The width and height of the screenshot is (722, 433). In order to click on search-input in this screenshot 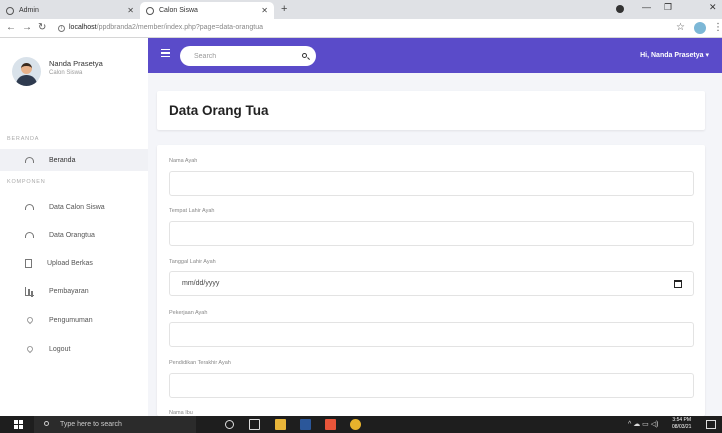, I will do `click(248, 56)`.